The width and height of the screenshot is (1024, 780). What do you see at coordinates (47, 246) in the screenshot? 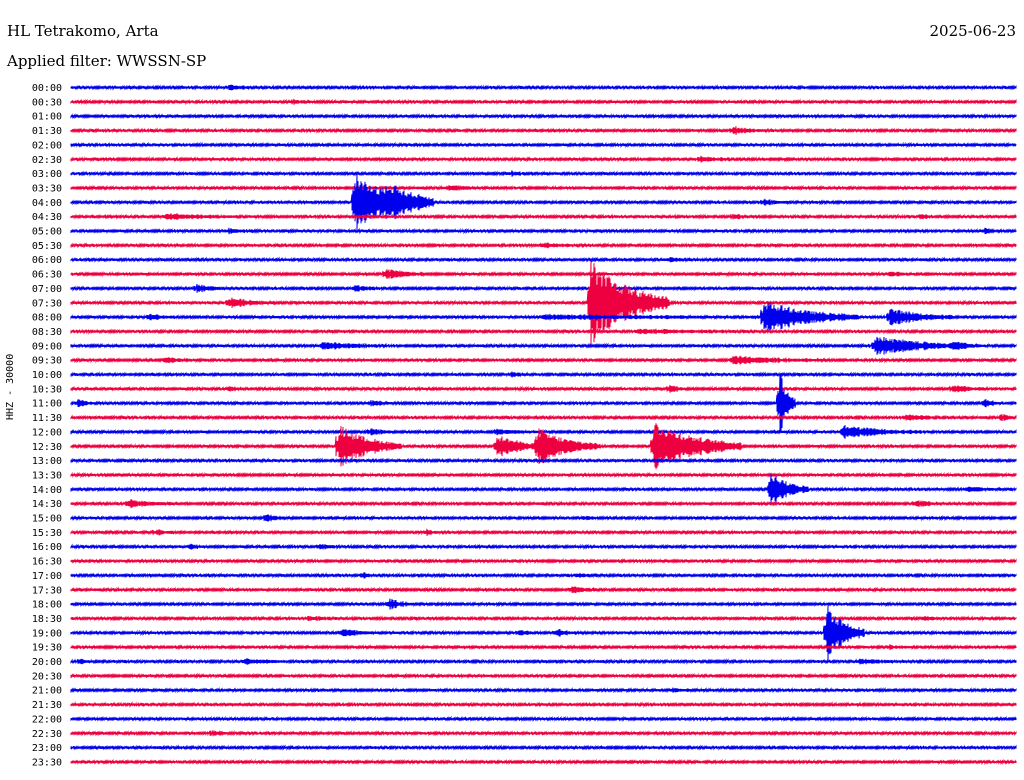
I see `time-tick-label: 05:30` at bounding box center [47, 246].